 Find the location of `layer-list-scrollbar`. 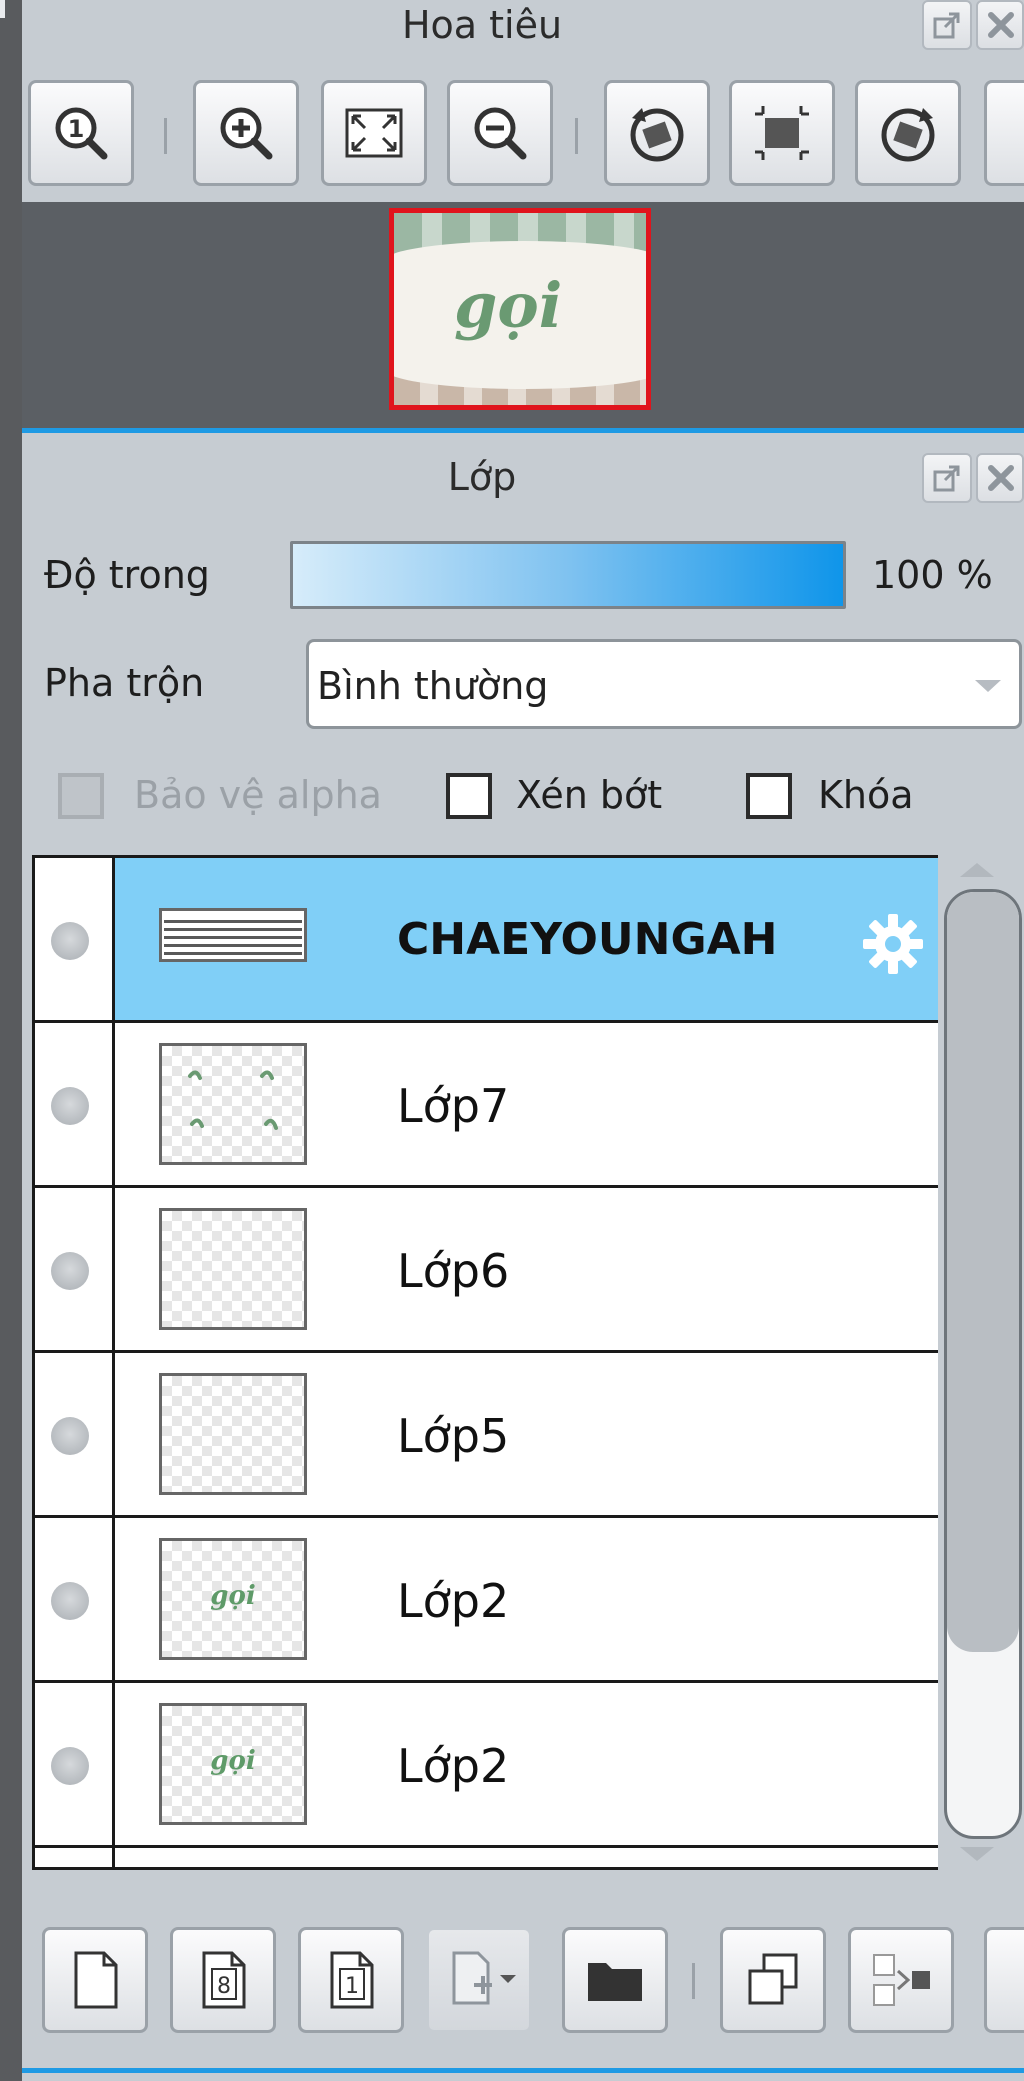

layer-list-scrollbar is located at coordinates (981, 1362).